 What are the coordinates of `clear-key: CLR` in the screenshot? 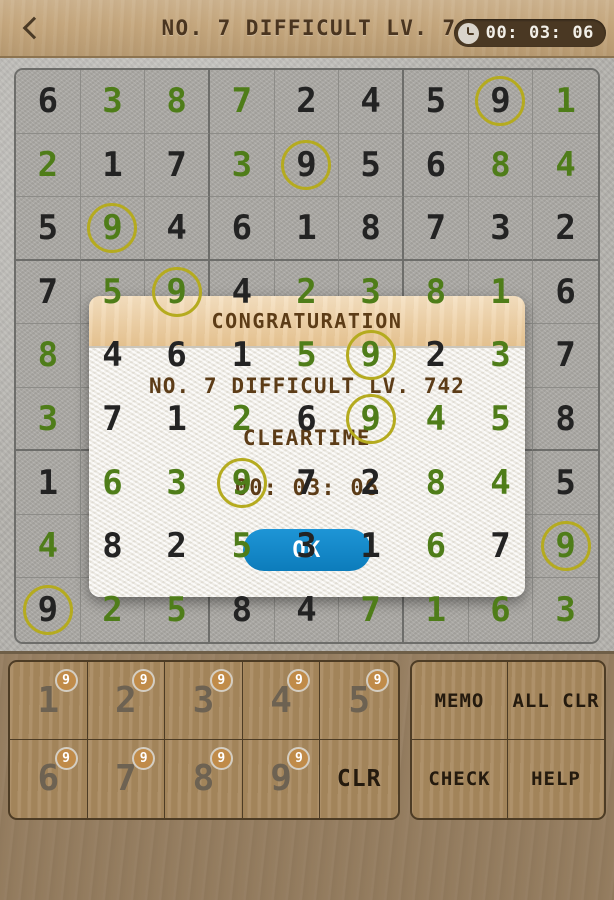 It's located at (359, 779).